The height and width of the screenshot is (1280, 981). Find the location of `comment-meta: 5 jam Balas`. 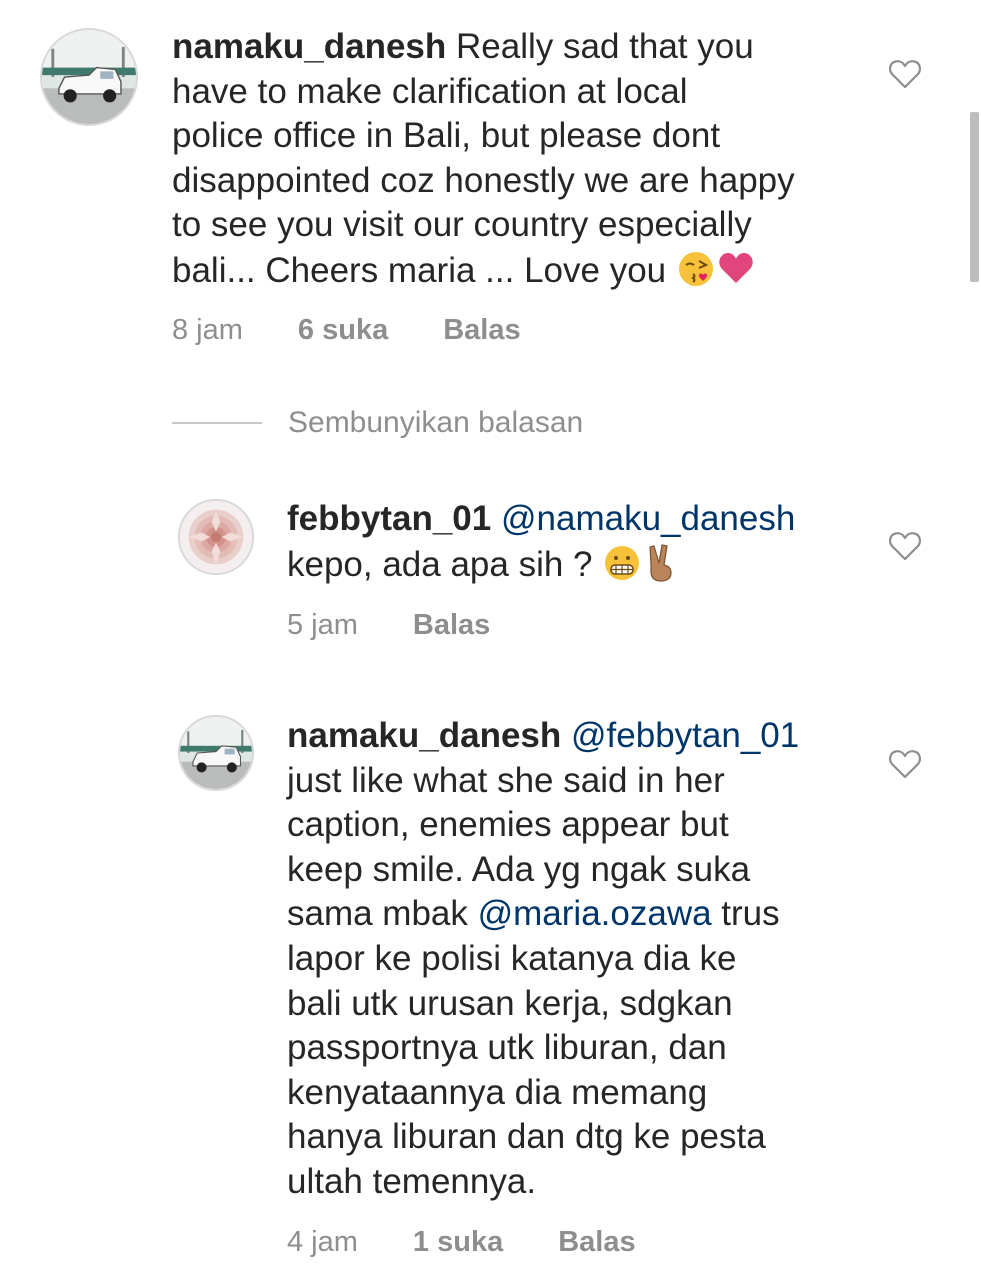

comment-meta: 5 jam Balas is located at coordinates (388, 625).